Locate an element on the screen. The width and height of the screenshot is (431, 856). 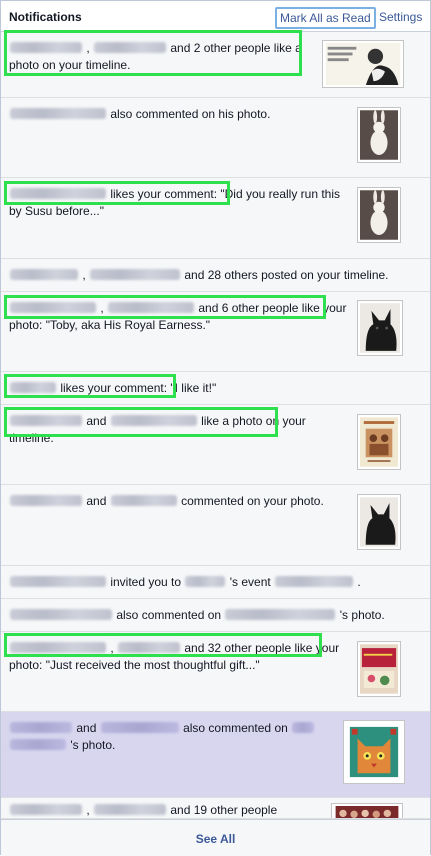
notification-text: invited you to 's event . is located at coordinates (215, 582).